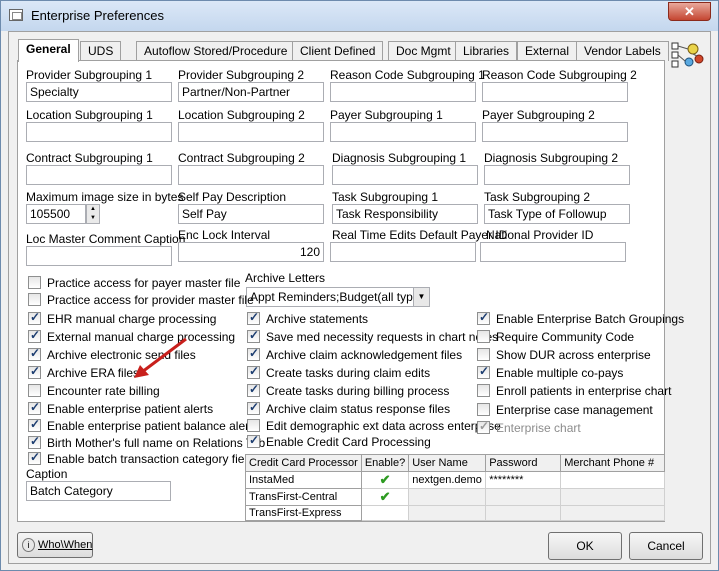  I want to click on tab-client-defined: Client Defined, so click(338, 51).